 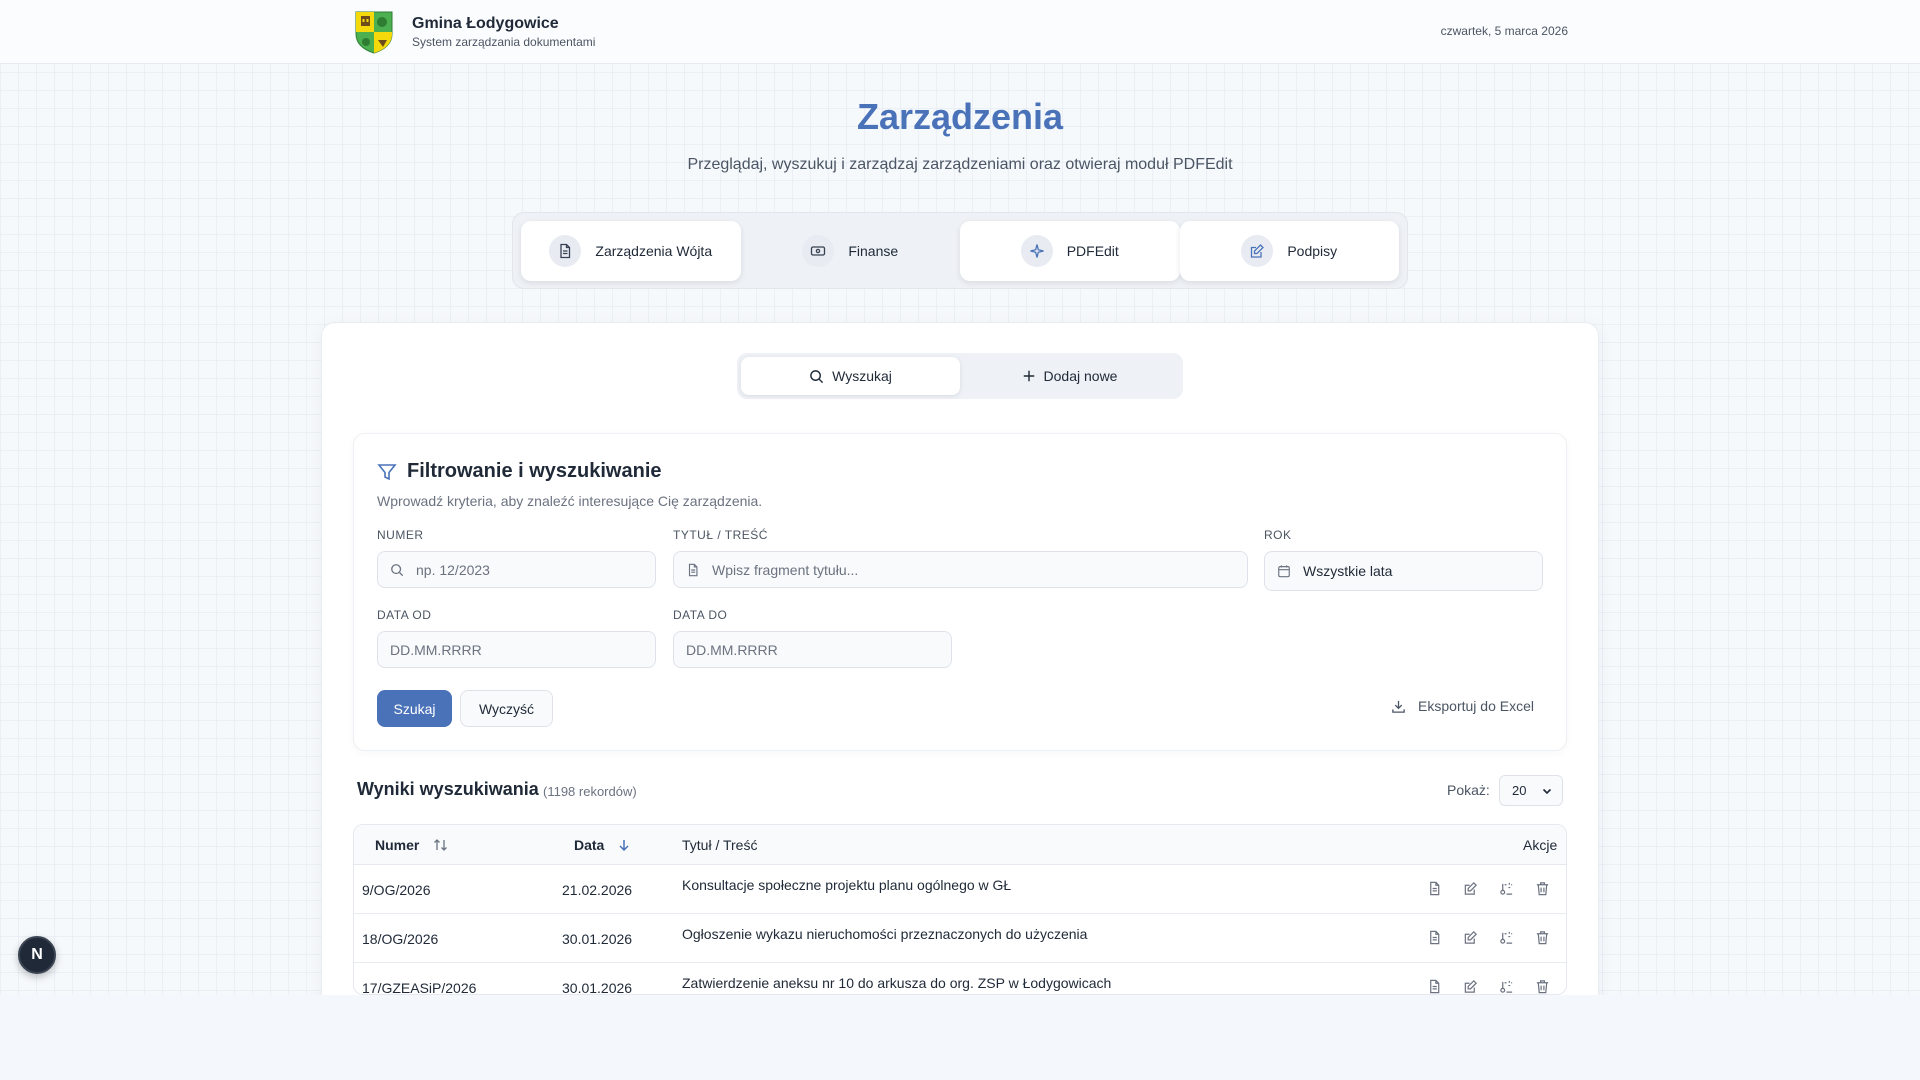 What do you see at coordinates (720, 845) in the screenshot?
I see `column-title-header: Tytuł / Treść` at bounding box center [720, 845].